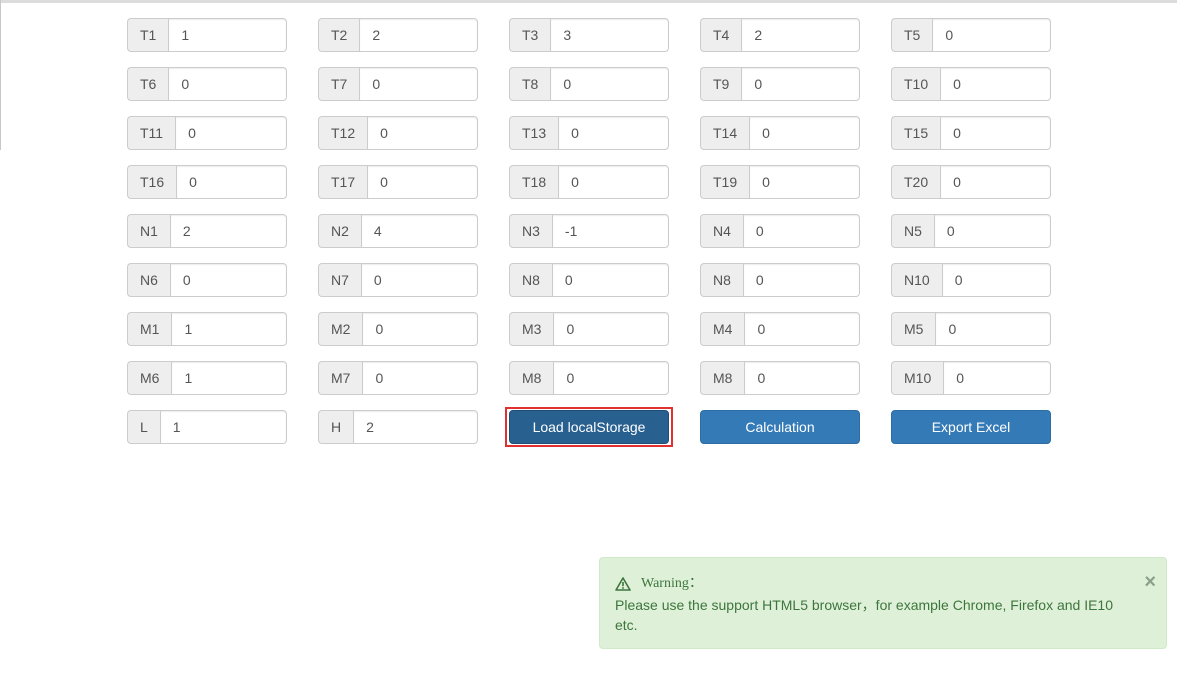 This screenshot has width=1177, height=678. What do you see at coordinates (995, 182) in the screenshot?
I see `param-input-t20` at bounding box center [995, 182].